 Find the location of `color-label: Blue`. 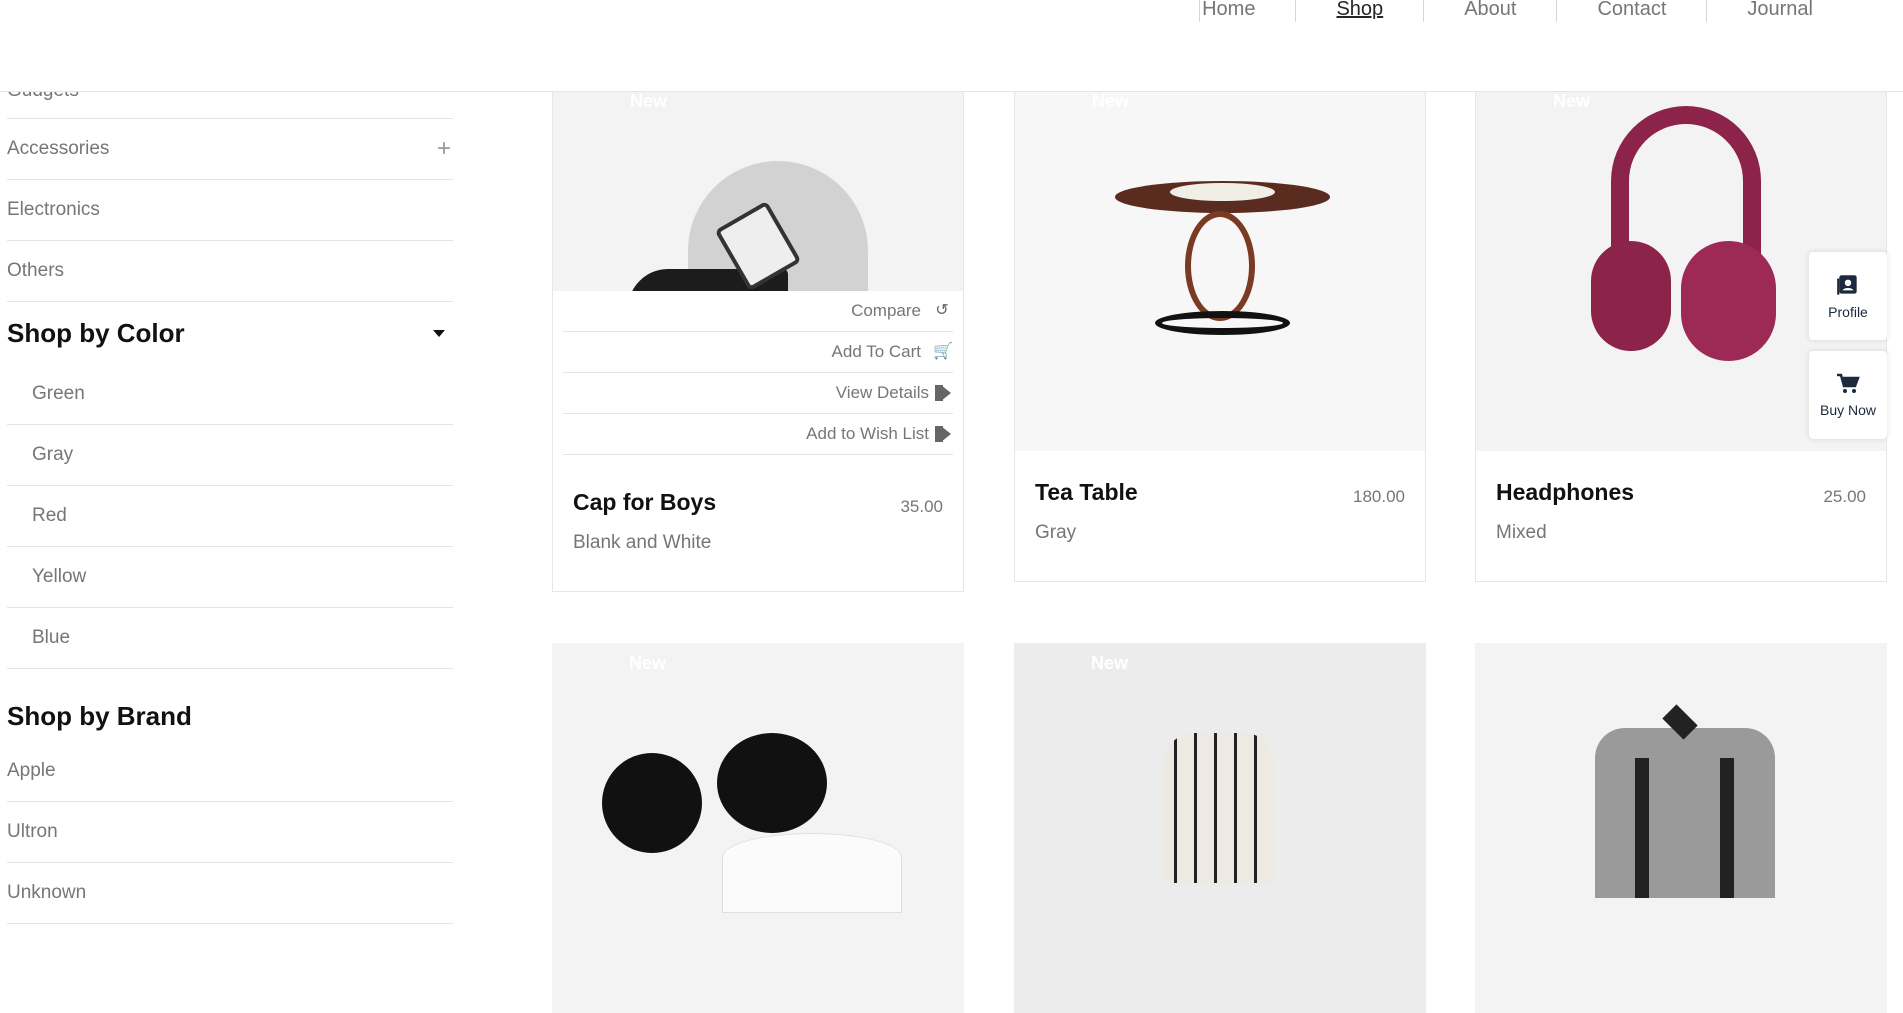

color-label: Blue is located at coordinates (51, 637).